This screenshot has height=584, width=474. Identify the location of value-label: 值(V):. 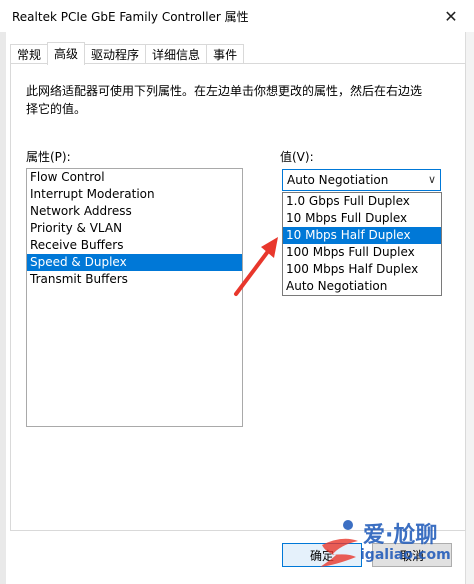
(297, 157).